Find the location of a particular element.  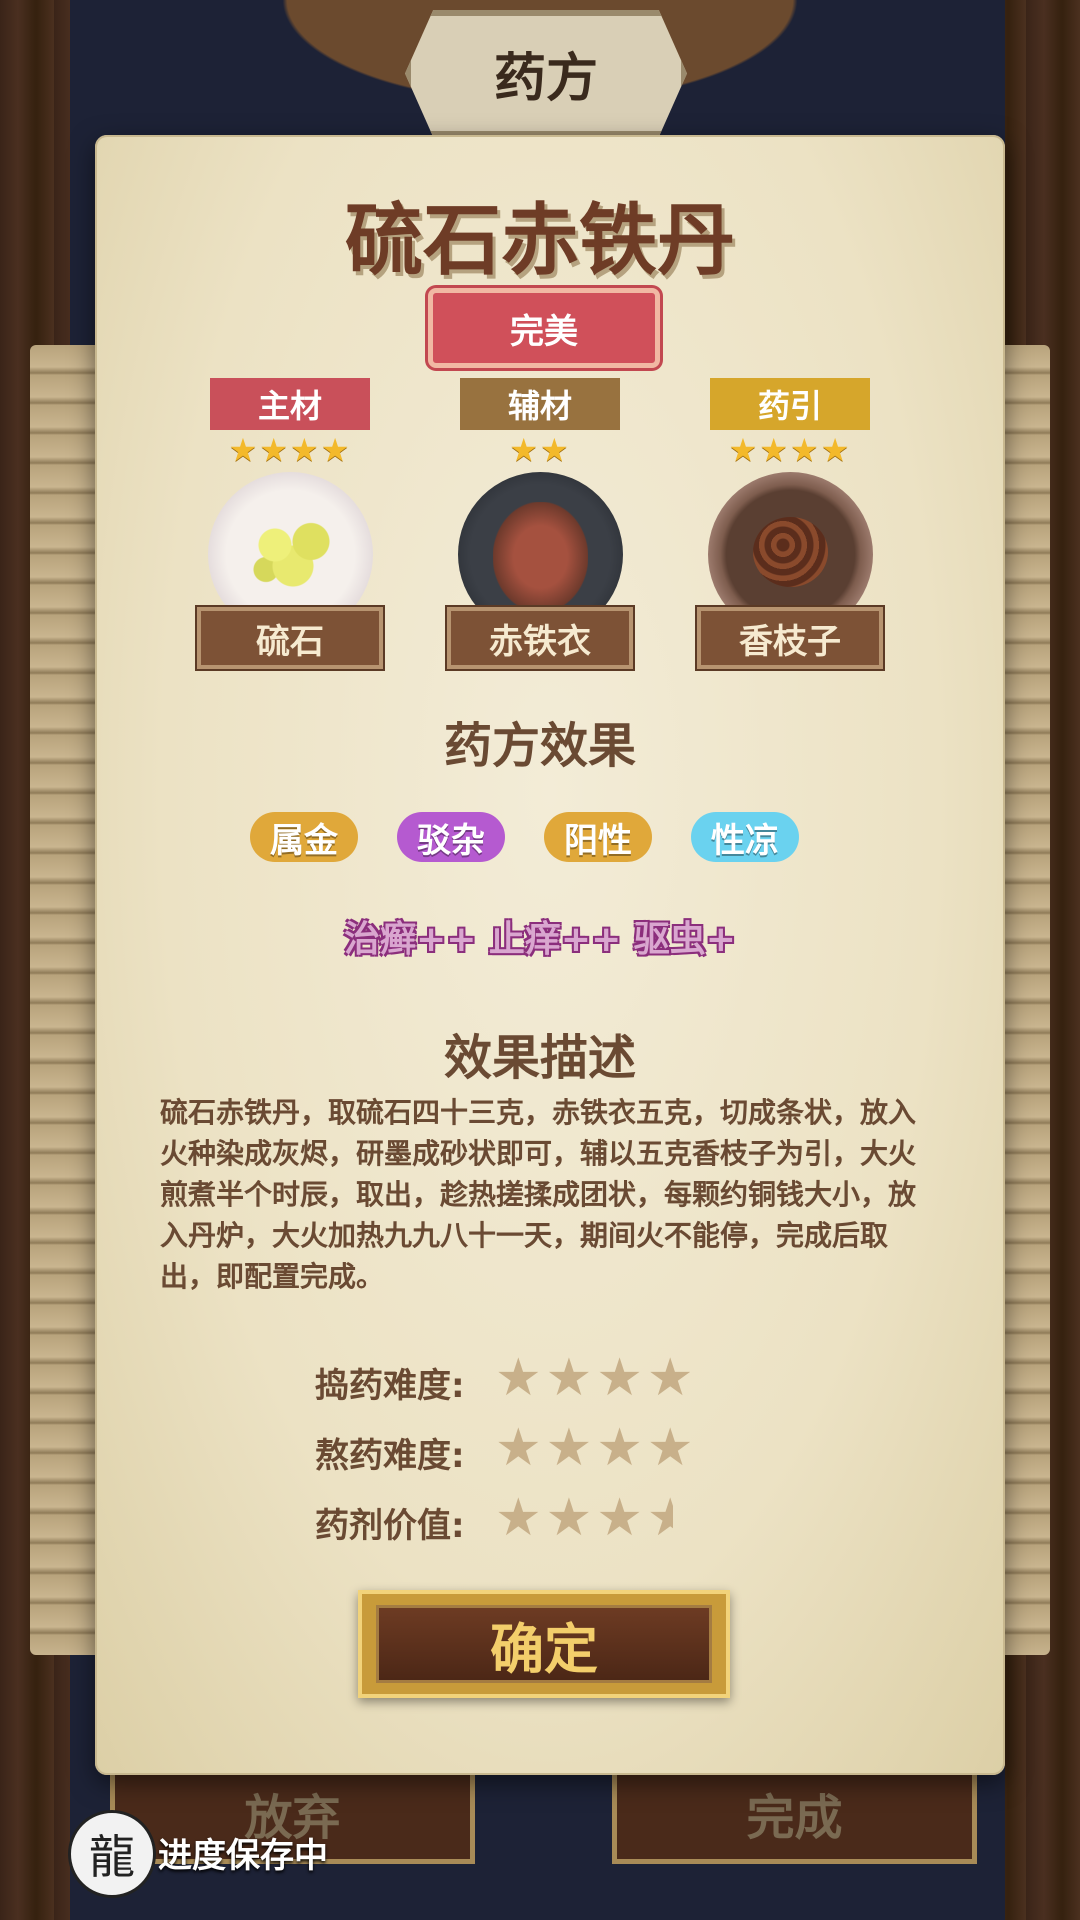

half-star-icon: ★ is located at coordinates (660, 1518).